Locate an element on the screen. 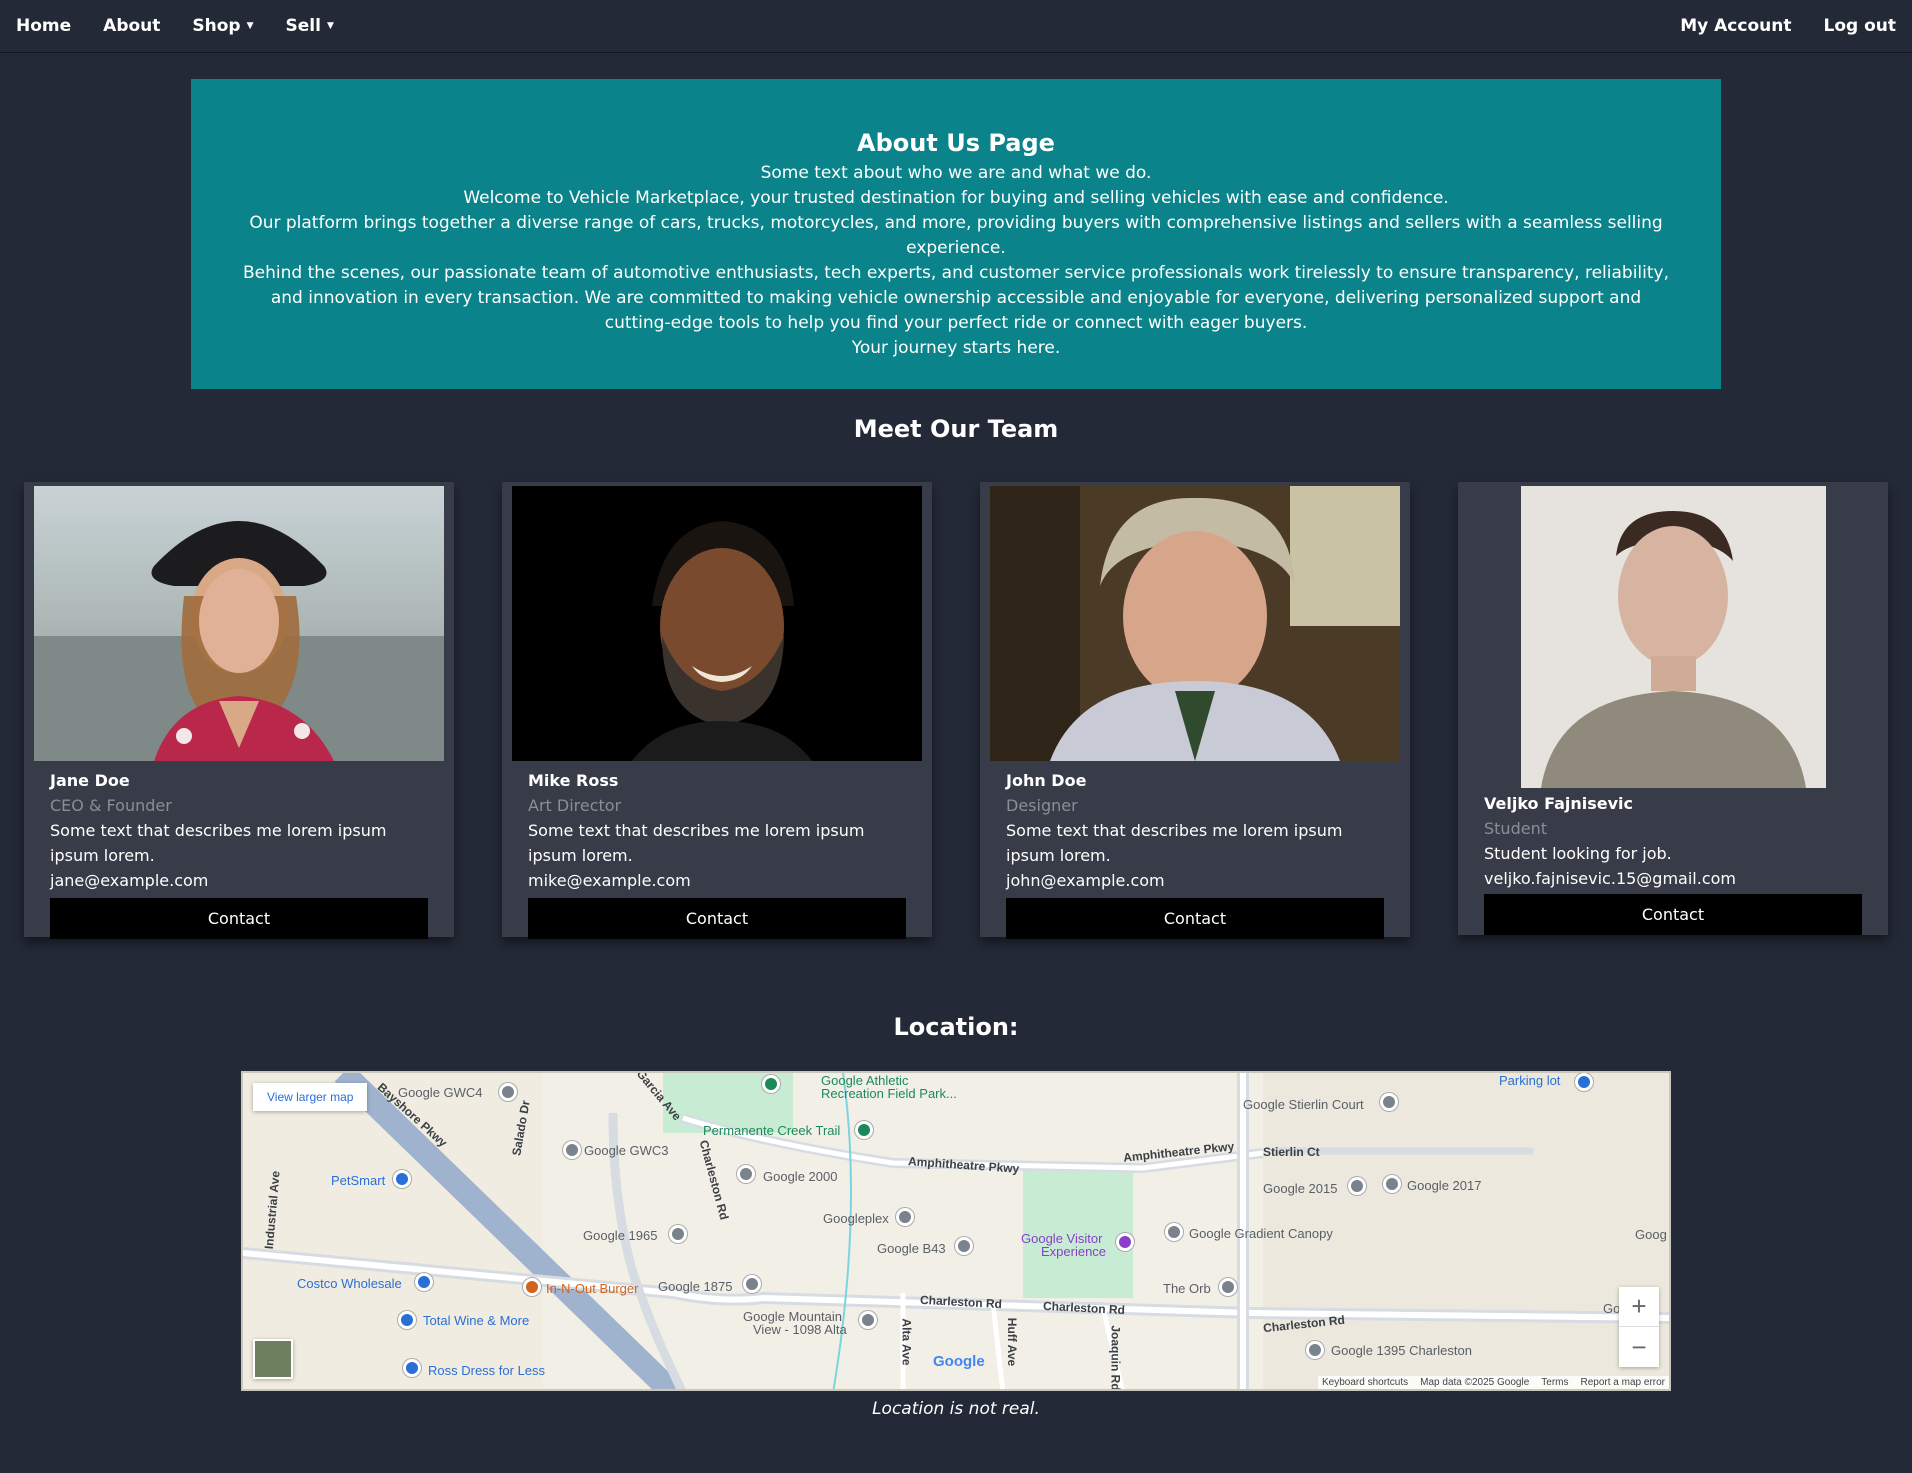  keyboard-shortcuts-link: Keyboard shortcuts is located at coordinates (1365, 1382).